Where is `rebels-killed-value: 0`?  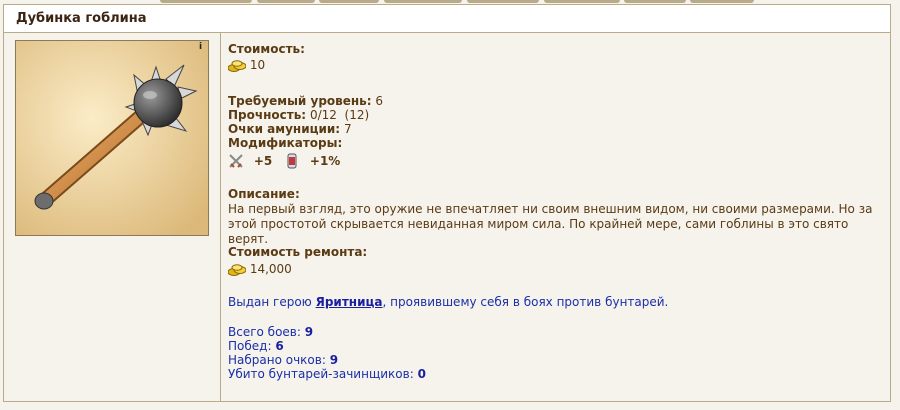
rebels-killed-value: 0 is located at coordinates (421, 374).